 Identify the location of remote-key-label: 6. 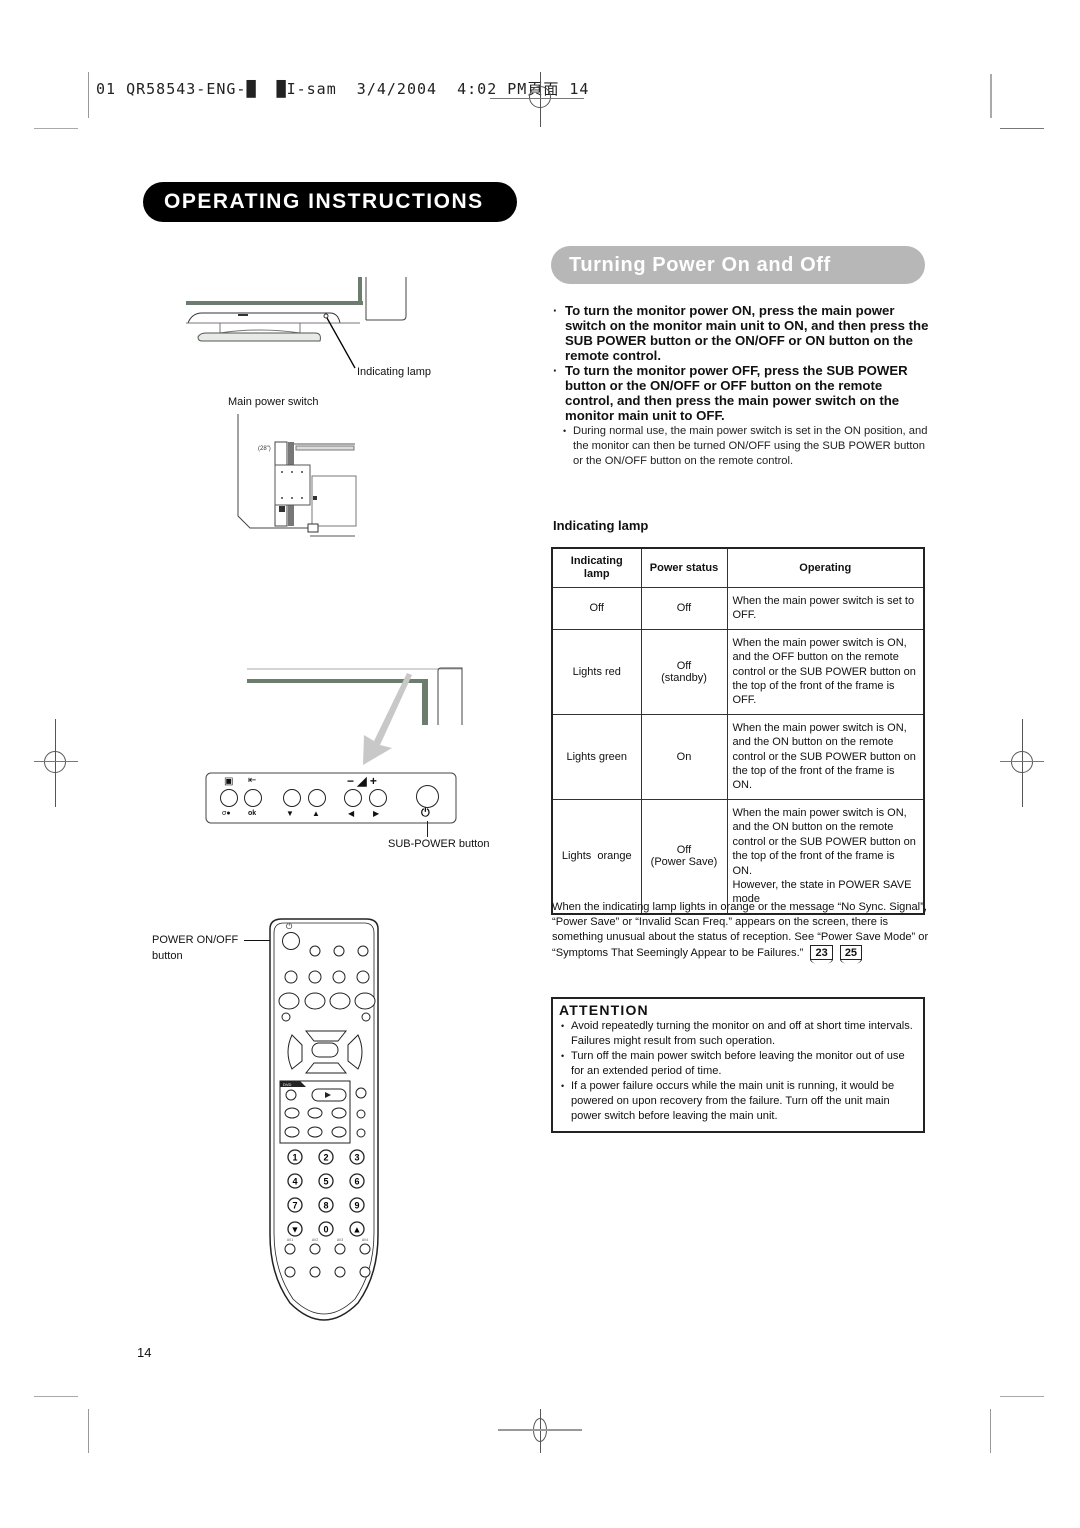
(356, 1182).